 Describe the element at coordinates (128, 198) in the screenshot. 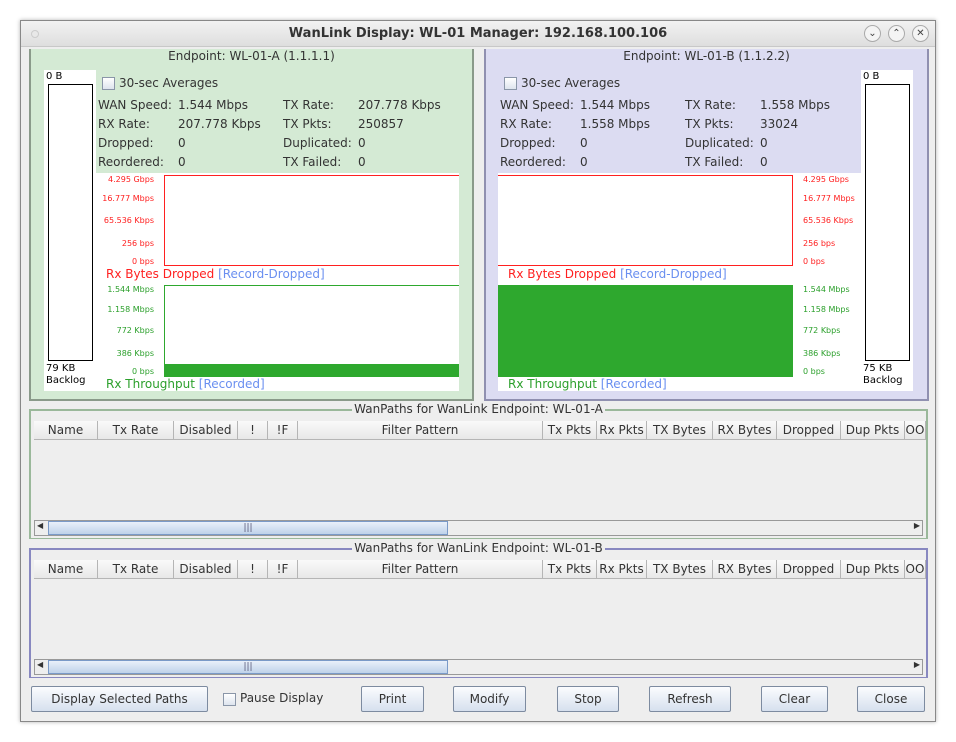

I see `dropped-tick-label: 16.777 Mbps` at that location.